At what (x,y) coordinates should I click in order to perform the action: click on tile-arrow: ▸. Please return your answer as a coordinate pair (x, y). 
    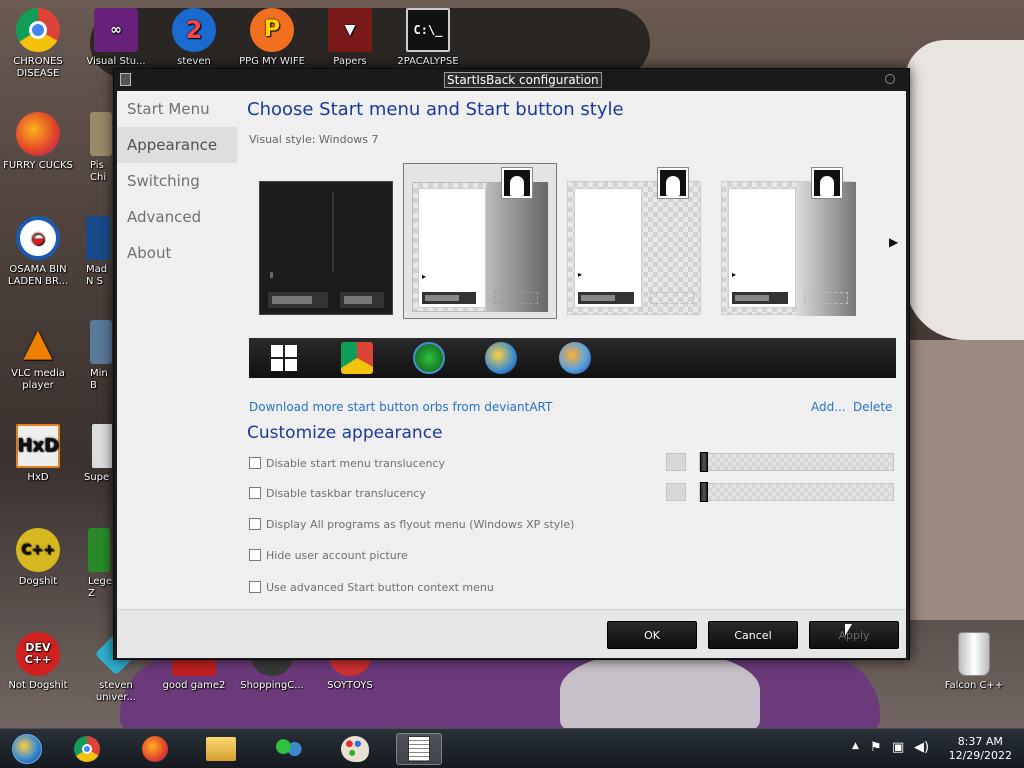
    Looking at the image, I should click on (424, 276).